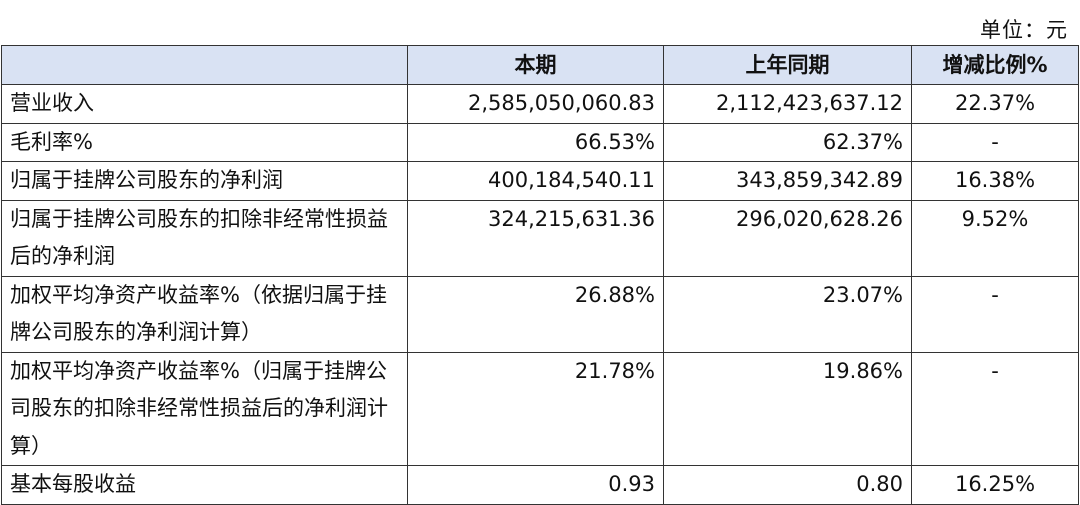 The image size is (1080, 505). Describe the element at coordinates (995, 181) in the screenshot. I see `change-value: 16.38%` at that location.